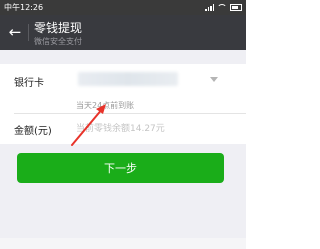 Image resolution: width=320 pixels, height=249 pixels. I want to click on battery-icon, so click(236, 7).